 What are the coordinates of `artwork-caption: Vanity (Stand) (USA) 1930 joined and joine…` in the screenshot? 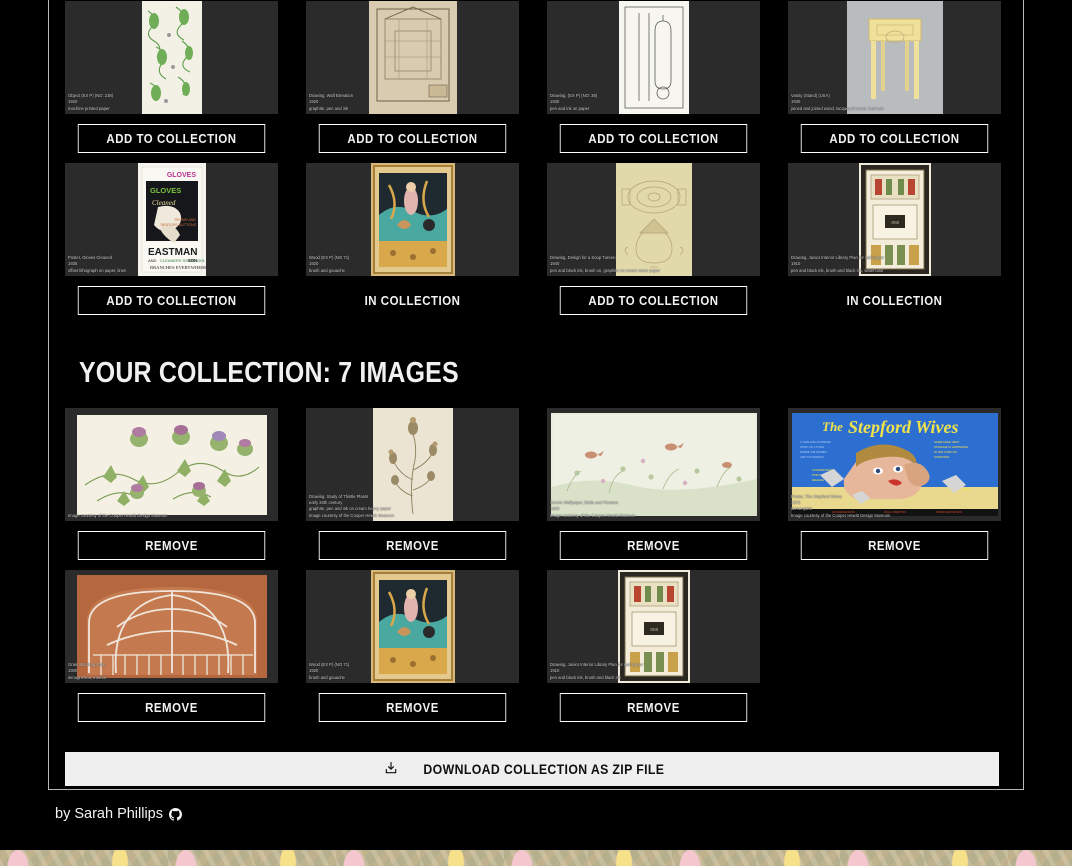 It's located at (837, 102).